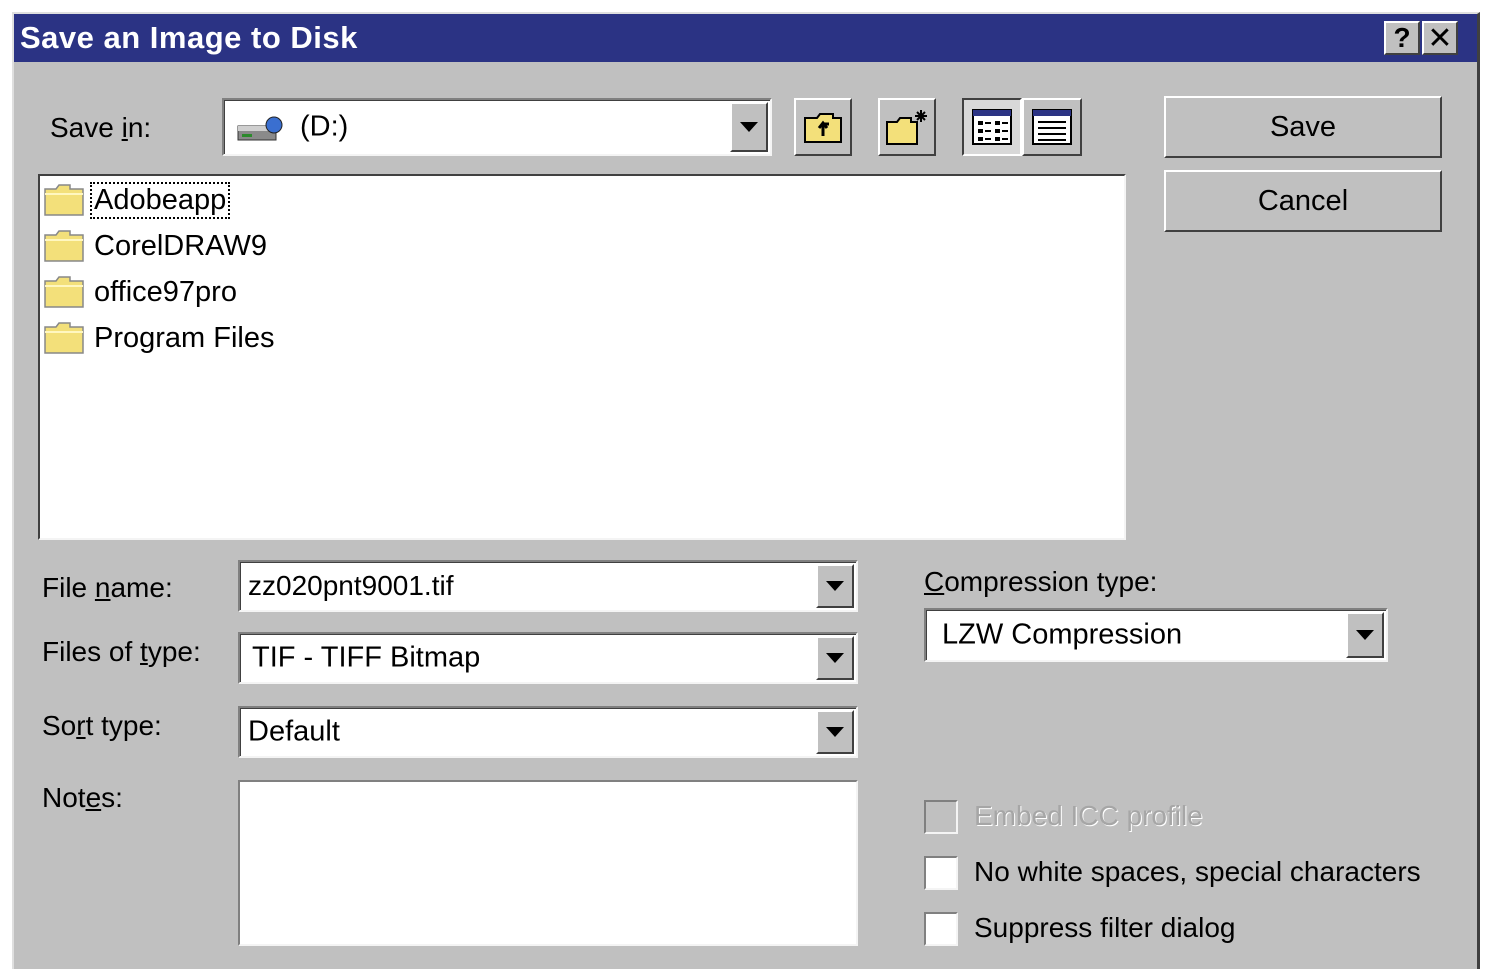 This screenshot has height=969, width=1486. Describe the element at coordinates (102, 725) in the screenshot. I see `sort-type-label: Sort type:` at that location.